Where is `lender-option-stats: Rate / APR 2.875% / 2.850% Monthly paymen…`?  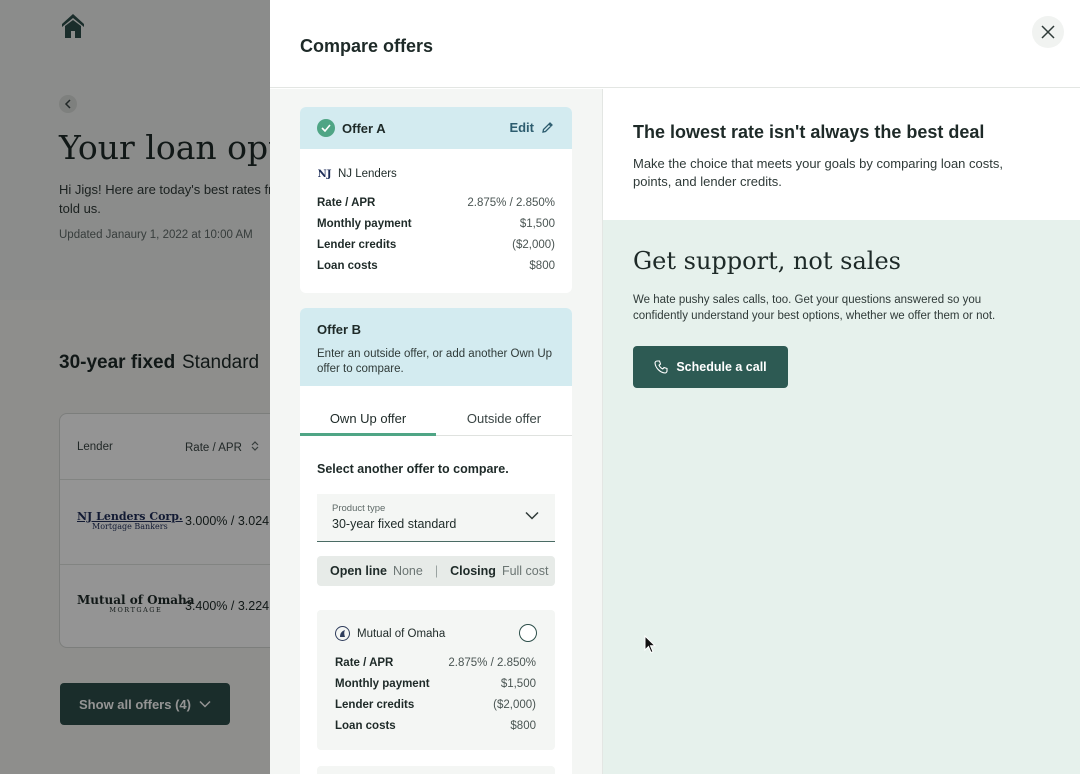
lender-option-stats: Rate / APR 2.875% / 2.850% Monthly paymen… is located at coordinates (435, 699).